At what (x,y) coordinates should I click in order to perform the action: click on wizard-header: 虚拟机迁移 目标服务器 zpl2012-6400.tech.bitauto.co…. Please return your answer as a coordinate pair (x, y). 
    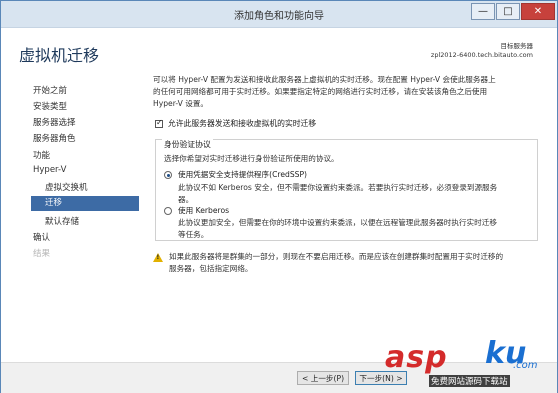
    Looking at the image, I should click on (279, 51).